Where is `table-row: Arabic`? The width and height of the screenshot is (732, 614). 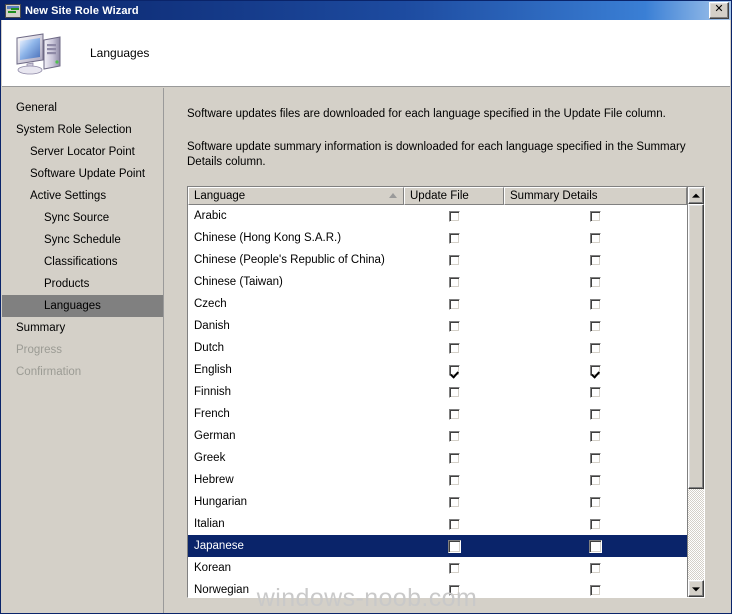 table-row: Arabic is located at coordinates (437, 216).